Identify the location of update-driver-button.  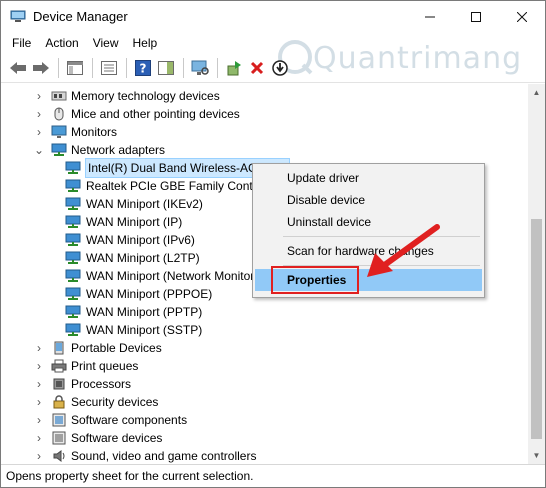
(234, 68).